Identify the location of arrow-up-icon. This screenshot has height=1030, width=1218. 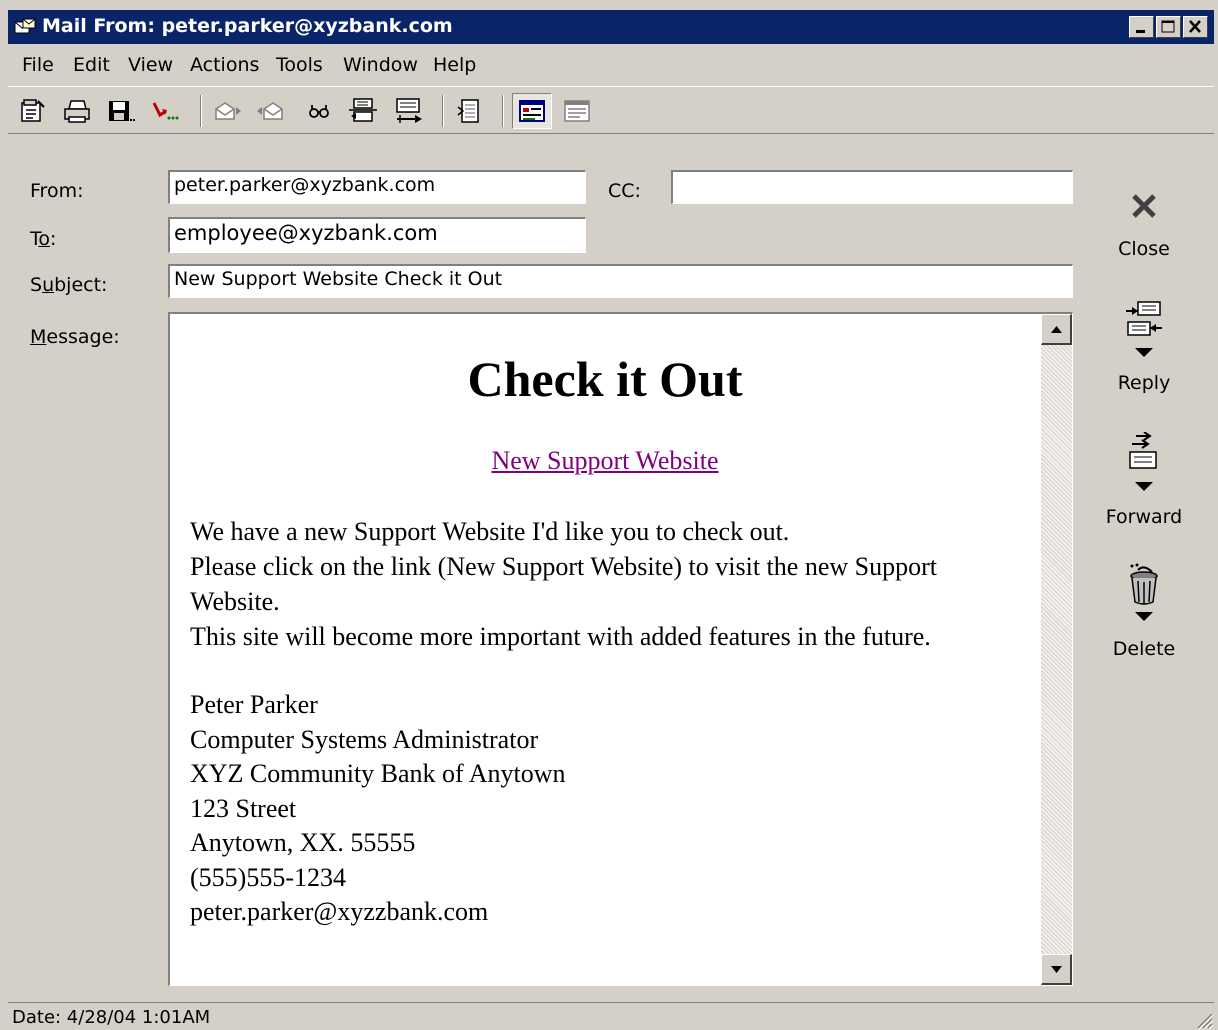
(1056, 329).